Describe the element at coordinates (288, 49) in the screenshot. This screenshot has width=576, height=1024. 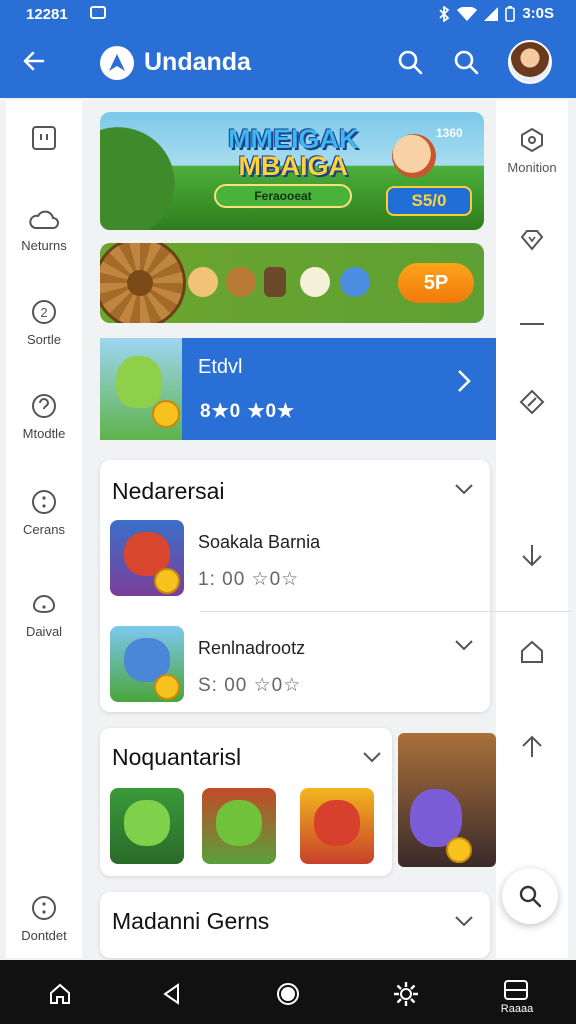
I see `top-bar: 12281 3:0S Undanda` at that location.